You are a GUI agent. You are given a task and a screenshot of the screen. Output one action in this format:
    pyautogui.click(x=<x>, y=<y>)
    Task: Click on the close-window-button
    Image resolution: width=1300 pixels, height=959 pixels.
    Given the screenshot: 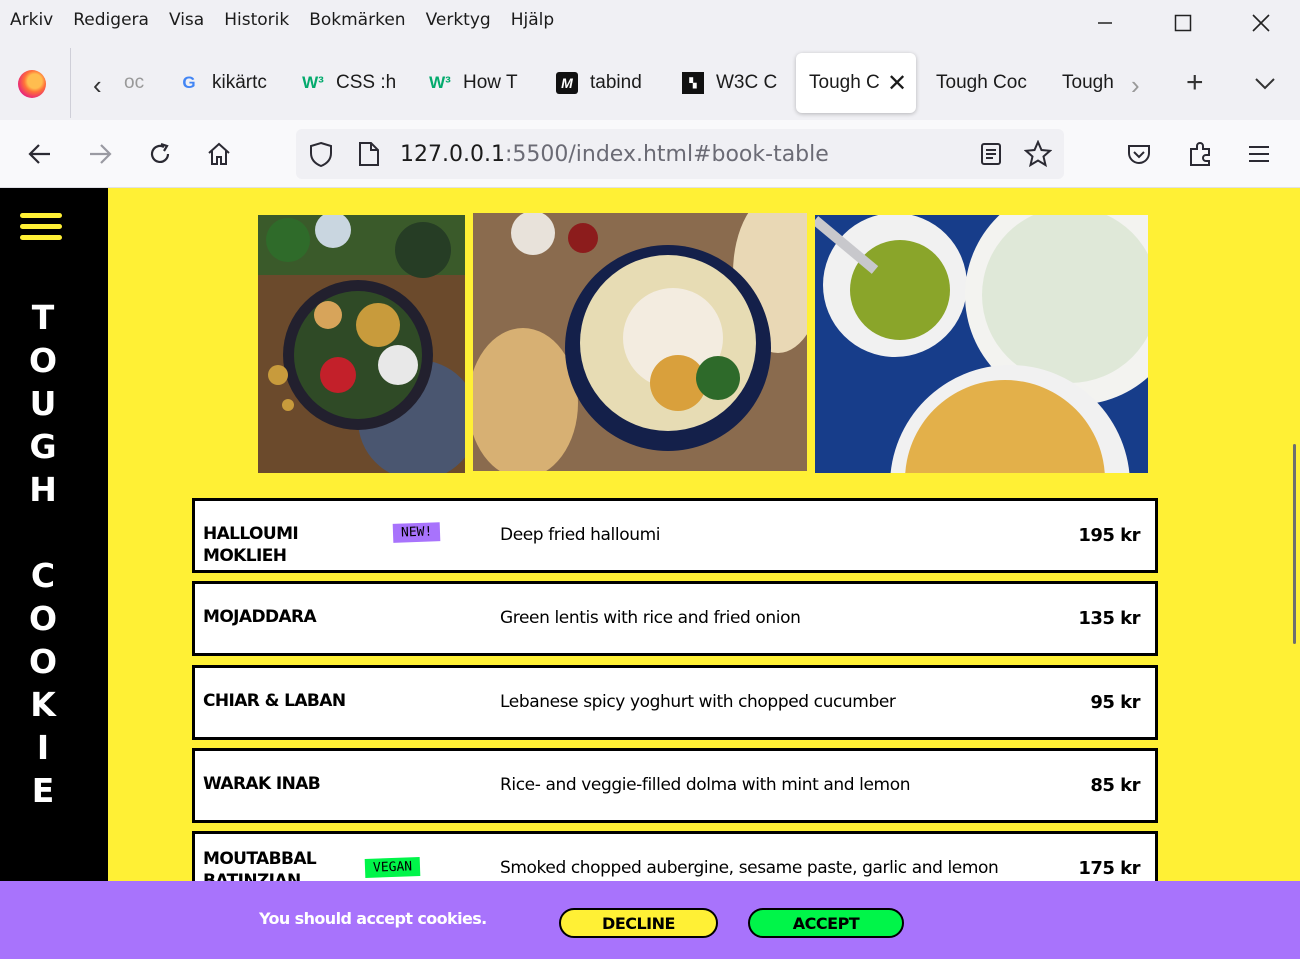 What is the action you would take?
    pyautogui.click(x=1261, y=23)
    